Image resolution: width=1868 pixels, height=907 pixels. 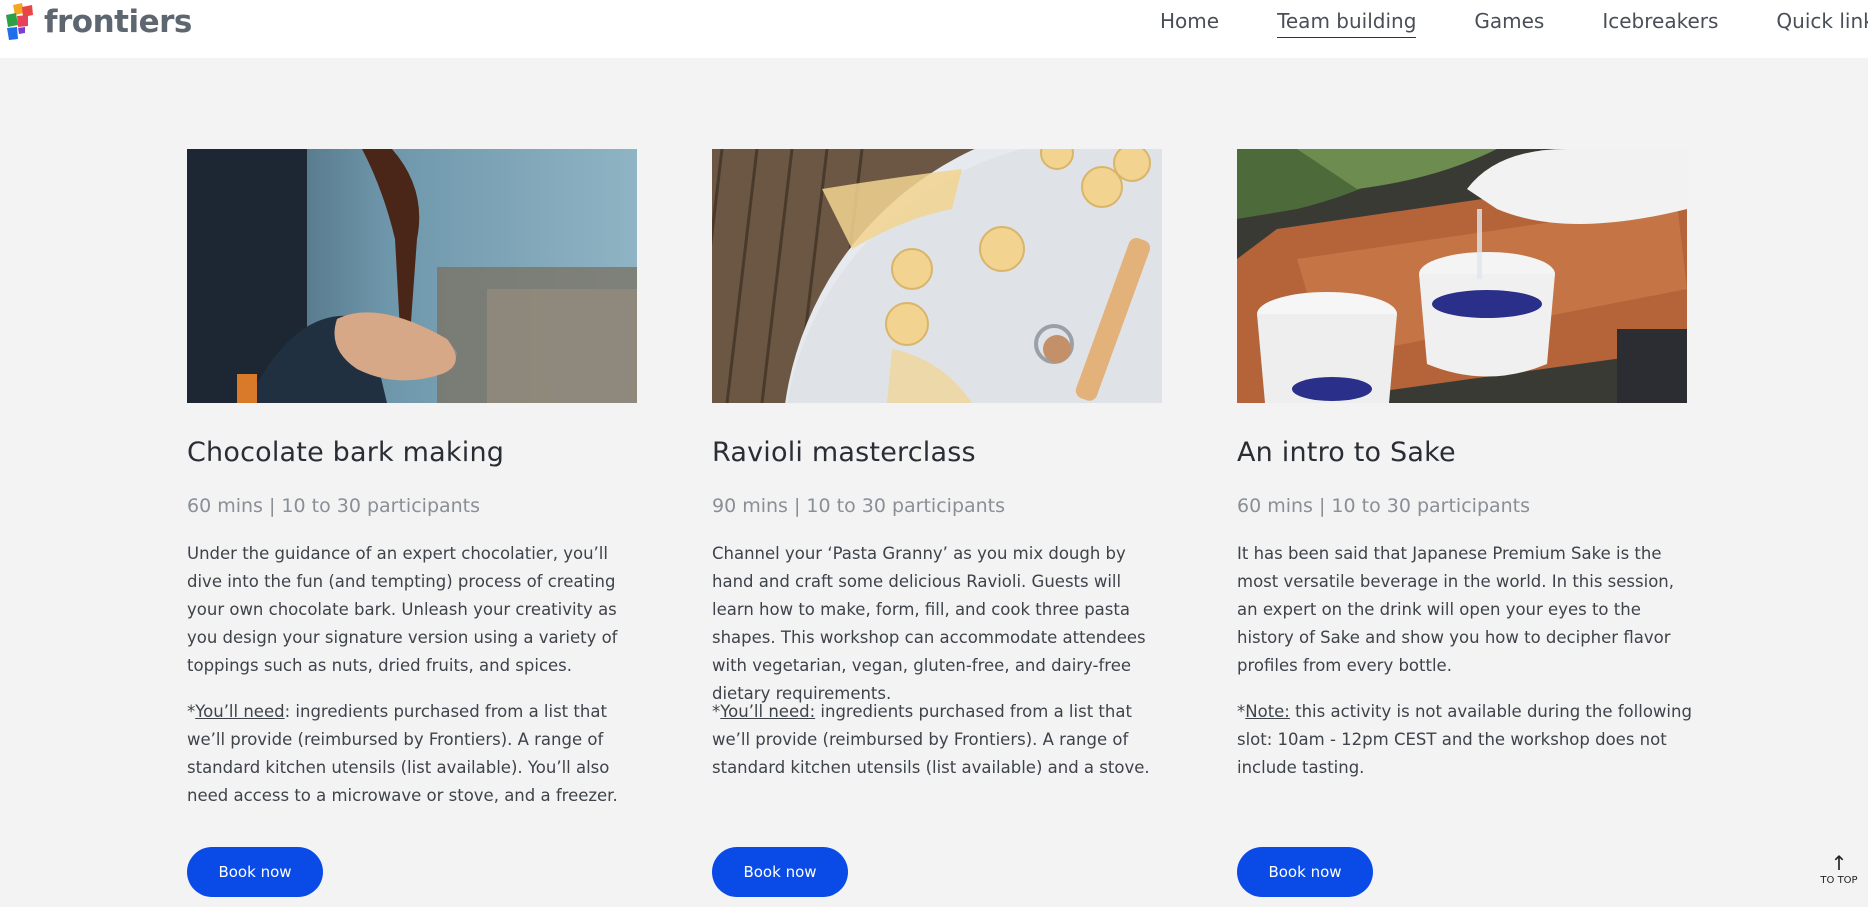 I want to click on nav-quick-links: Quick links, so click(x=1822, y=23).